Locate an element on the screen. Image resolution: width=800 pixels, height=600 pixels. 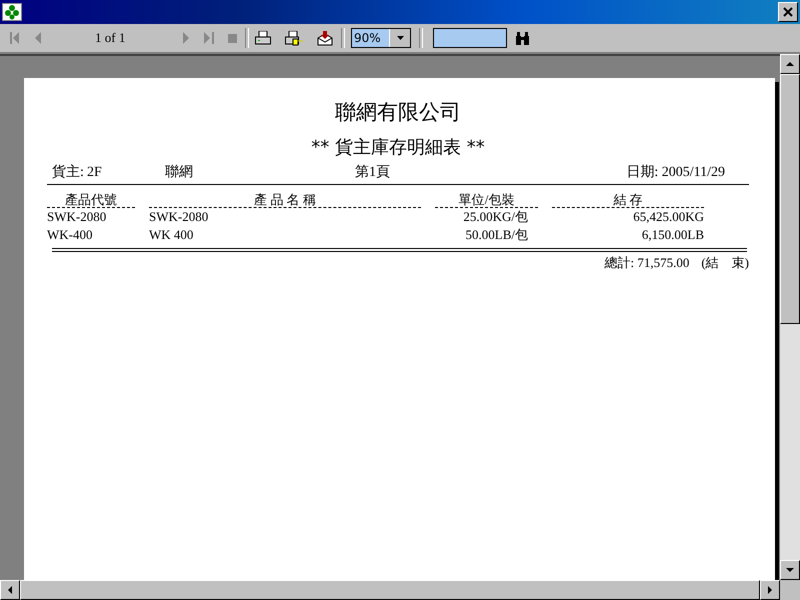
page-number: 第1頁 is located at coordinates (373, 172).